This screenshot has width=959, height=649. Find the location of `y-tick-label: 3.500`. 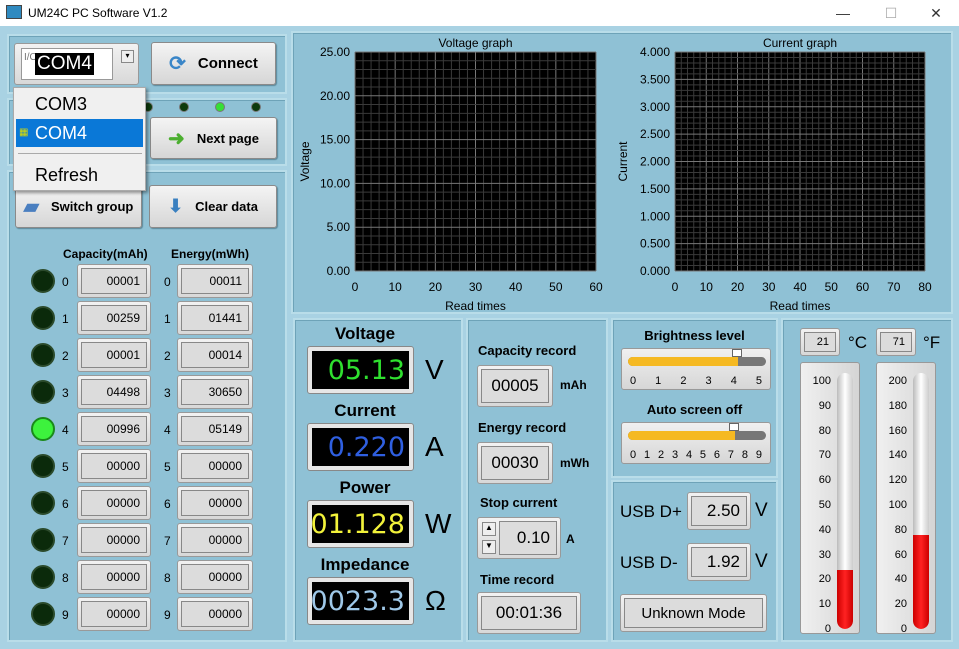

y-tick-label: 3.500 is located at coordinates (655, 79).